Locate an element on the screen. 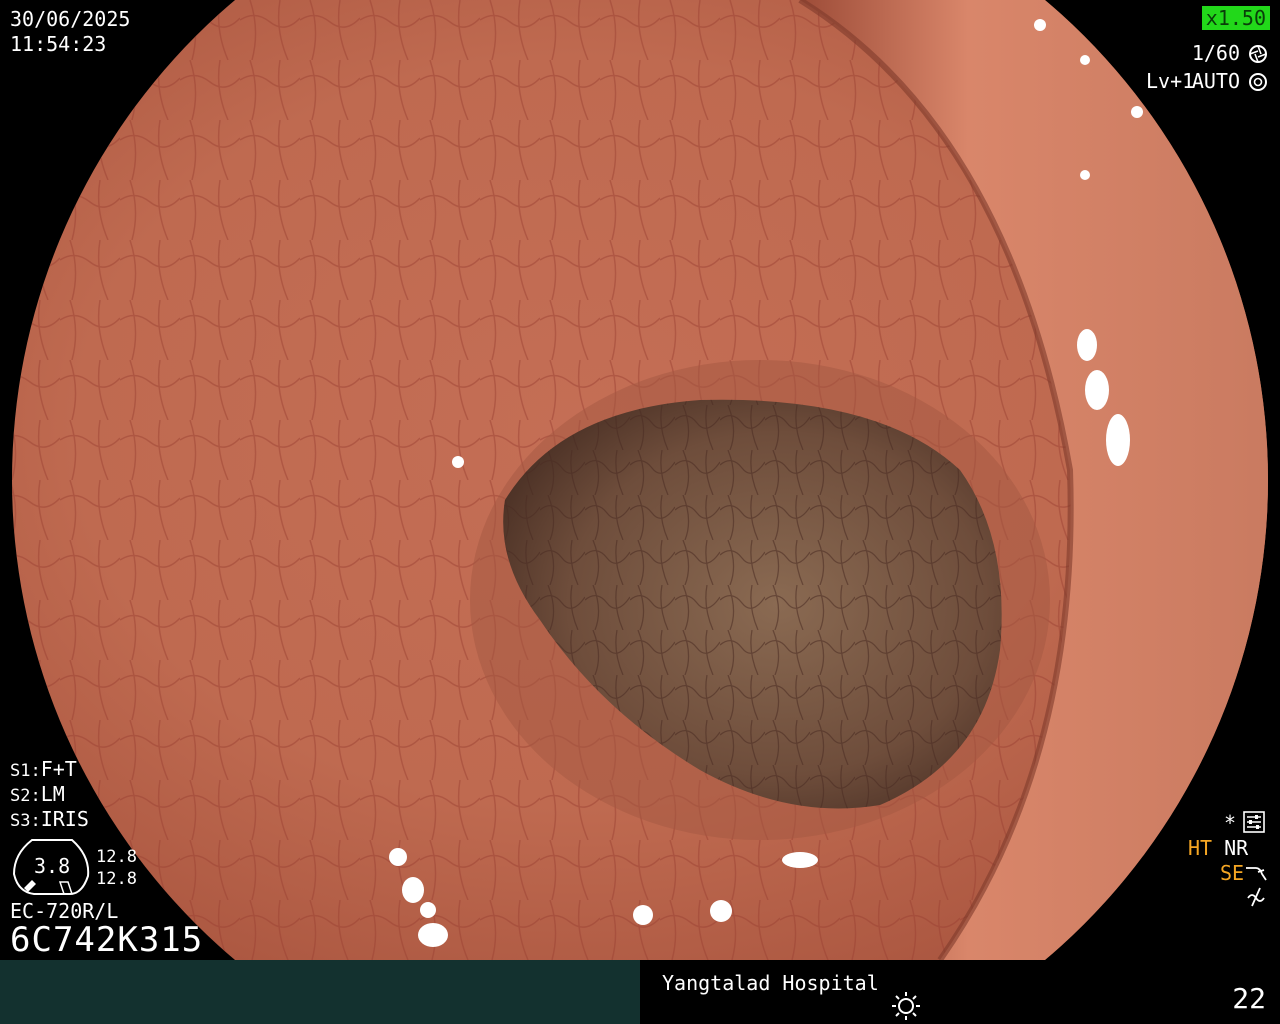  gauge-value: 3.8 is located at coordinates (52, 866).